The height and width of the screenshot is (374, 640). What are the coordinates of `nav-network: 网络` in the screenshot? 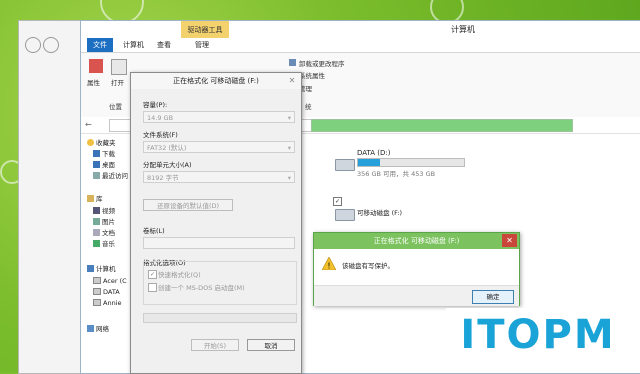 It's located at (98, 329).